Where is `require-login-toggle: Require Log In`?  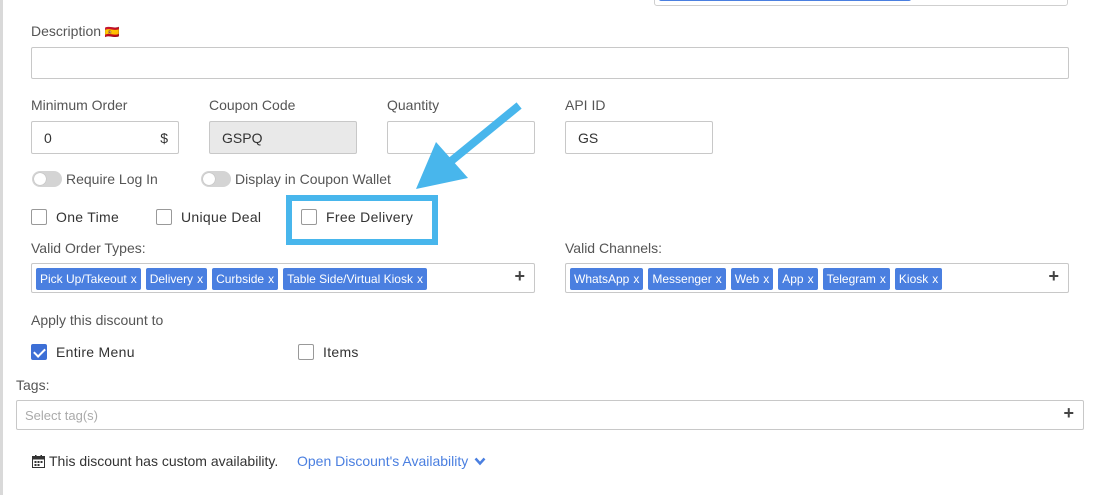
require-login-toggle: Require Log In is located at coordinates (95, 179).